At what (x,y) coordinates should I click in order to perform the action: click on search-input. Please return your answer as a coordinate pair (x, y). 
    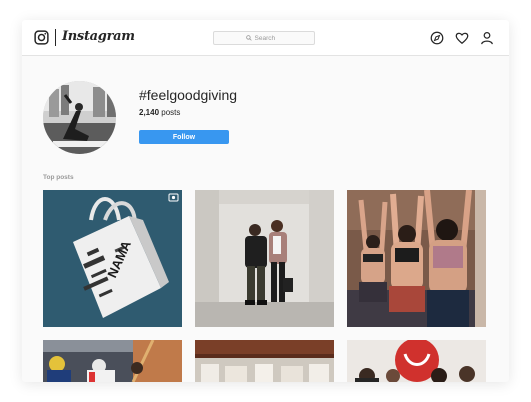
    Looking at the image, I should click on (268, 38).